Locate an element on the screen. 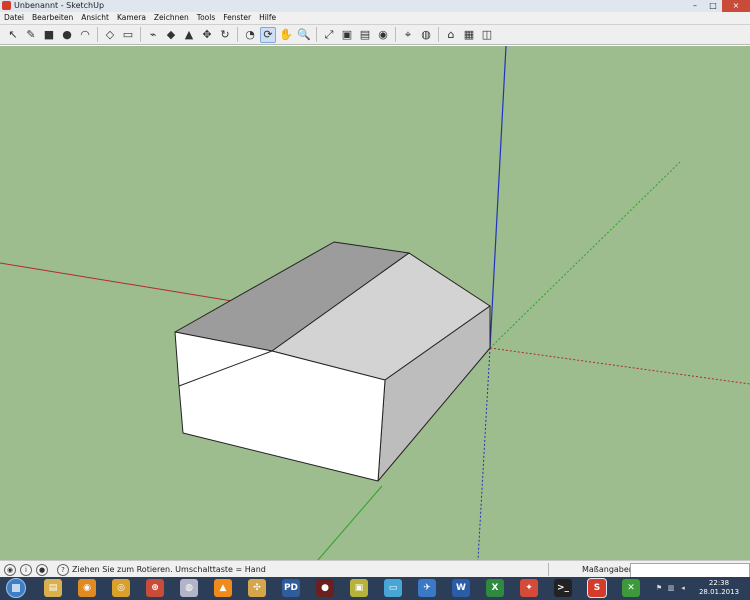 This screenshot has height=600, width=750. paint-bucket-icon: ◆ is located at coordinates (171, 35).